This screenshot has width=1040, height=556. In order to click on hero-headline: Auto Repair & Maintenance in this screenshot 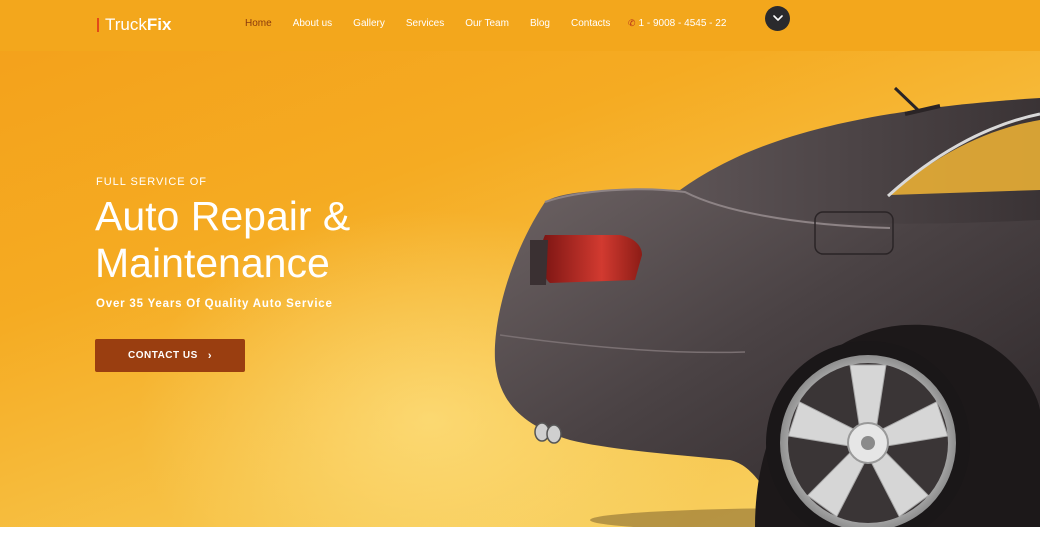, I will do `click(222, 240)`.